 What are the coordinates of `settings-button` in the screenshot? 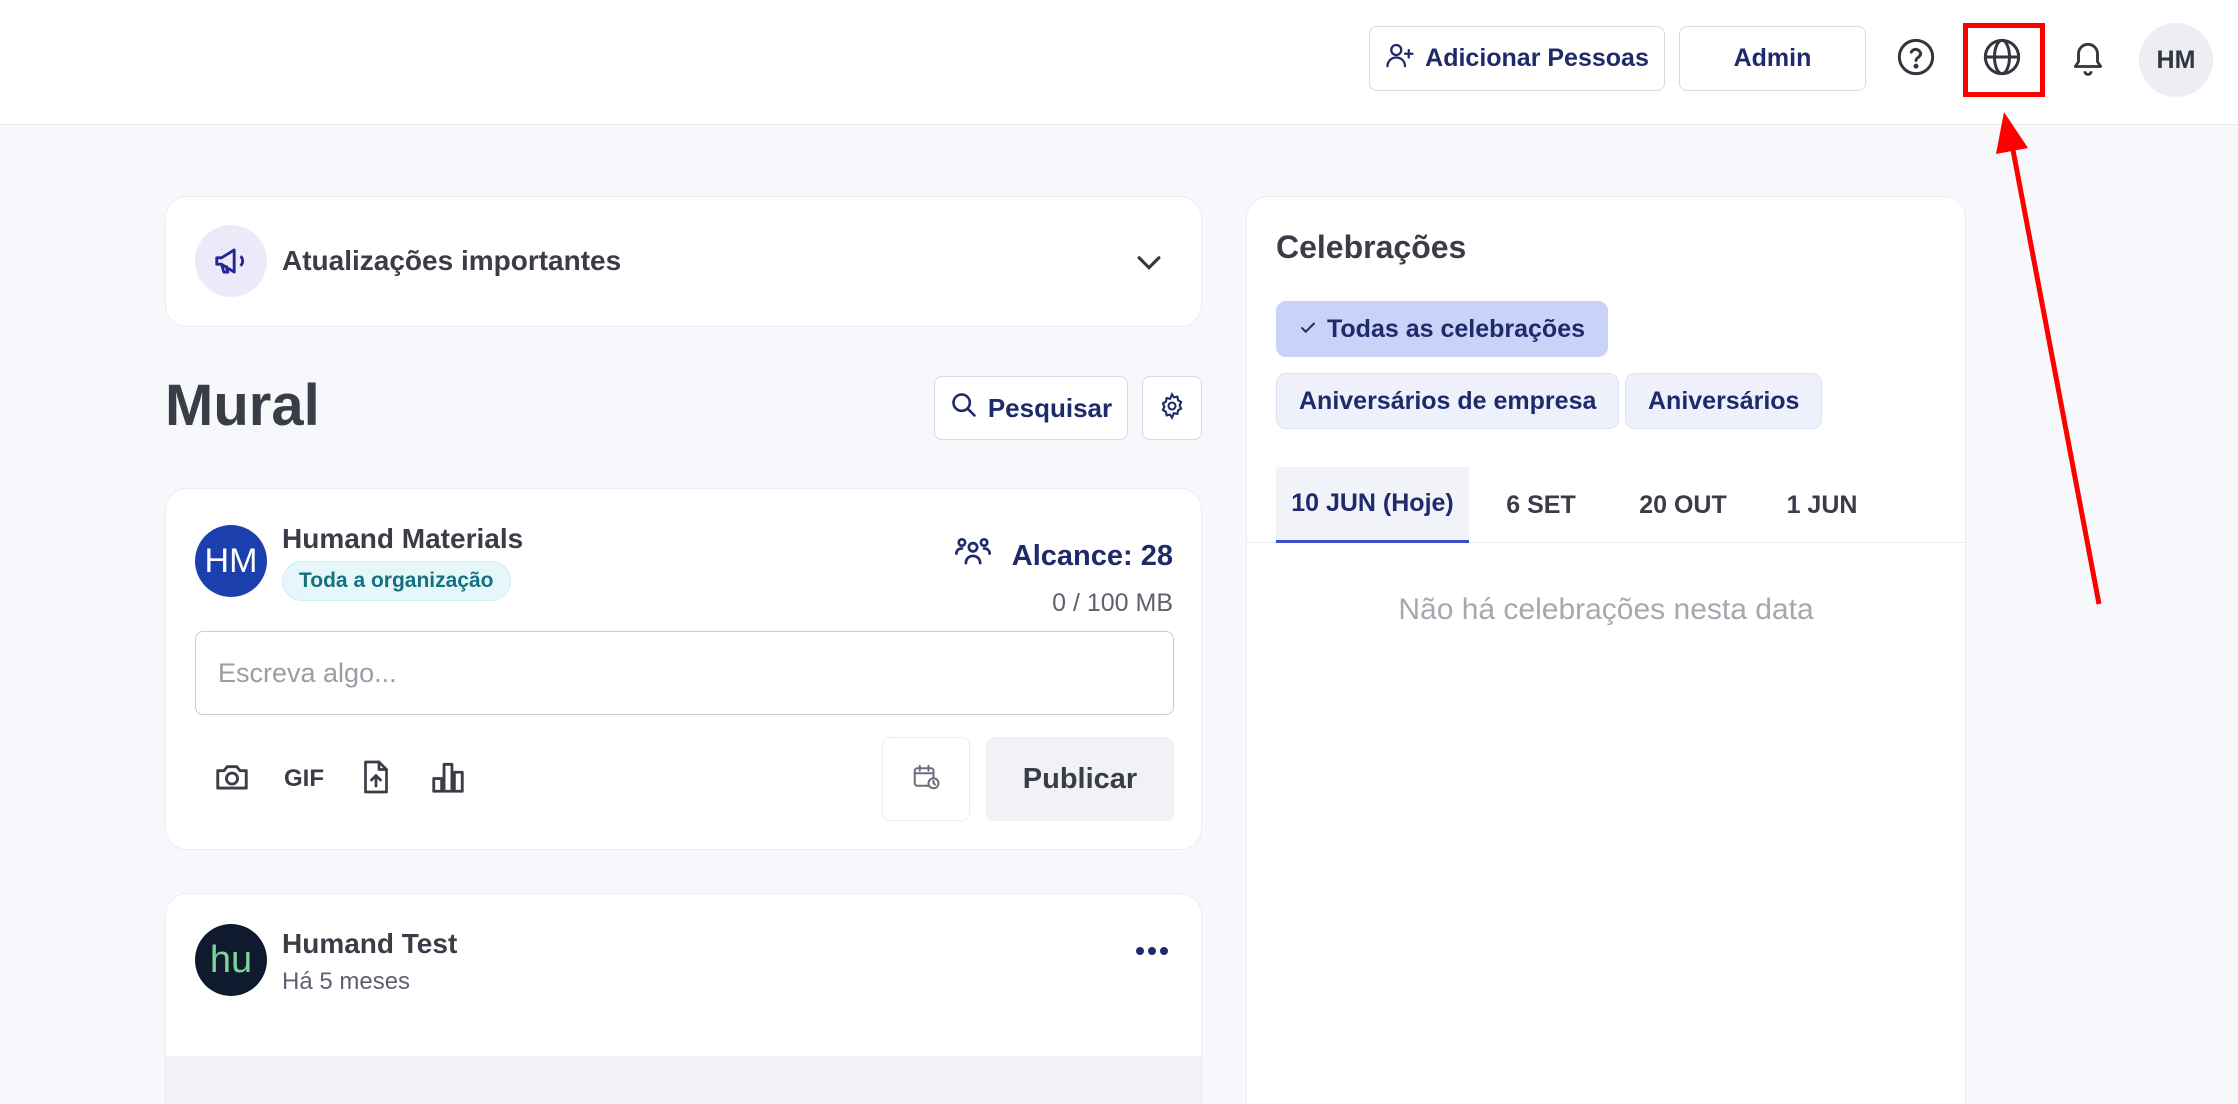 It's located at (1172, 408).